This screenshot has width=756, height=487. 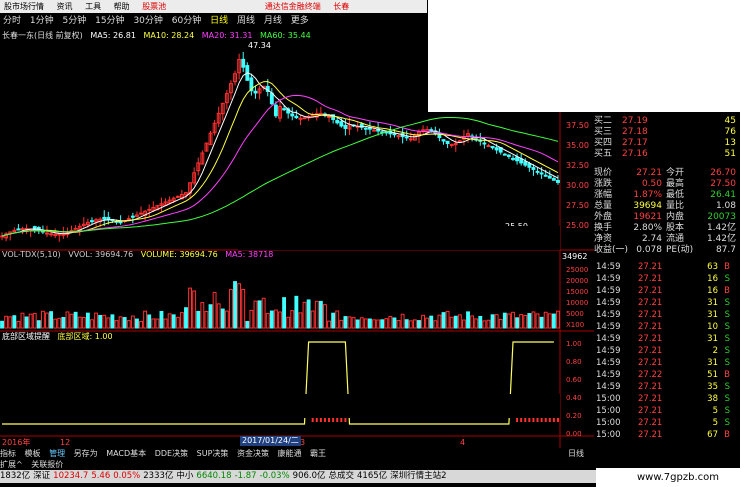 What do you see at coordinates (667, 267) in the screenshot?
I see `trade-row: 14:59 27.21 63 B` at bounding box center [667, 267].